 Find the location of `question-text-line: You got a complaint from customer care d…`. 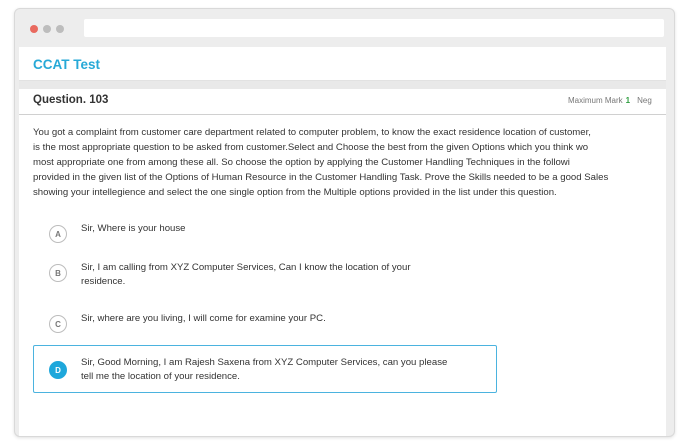

question-text-line: You got a complaint from customer care d… is located at coordinates (312, 132).